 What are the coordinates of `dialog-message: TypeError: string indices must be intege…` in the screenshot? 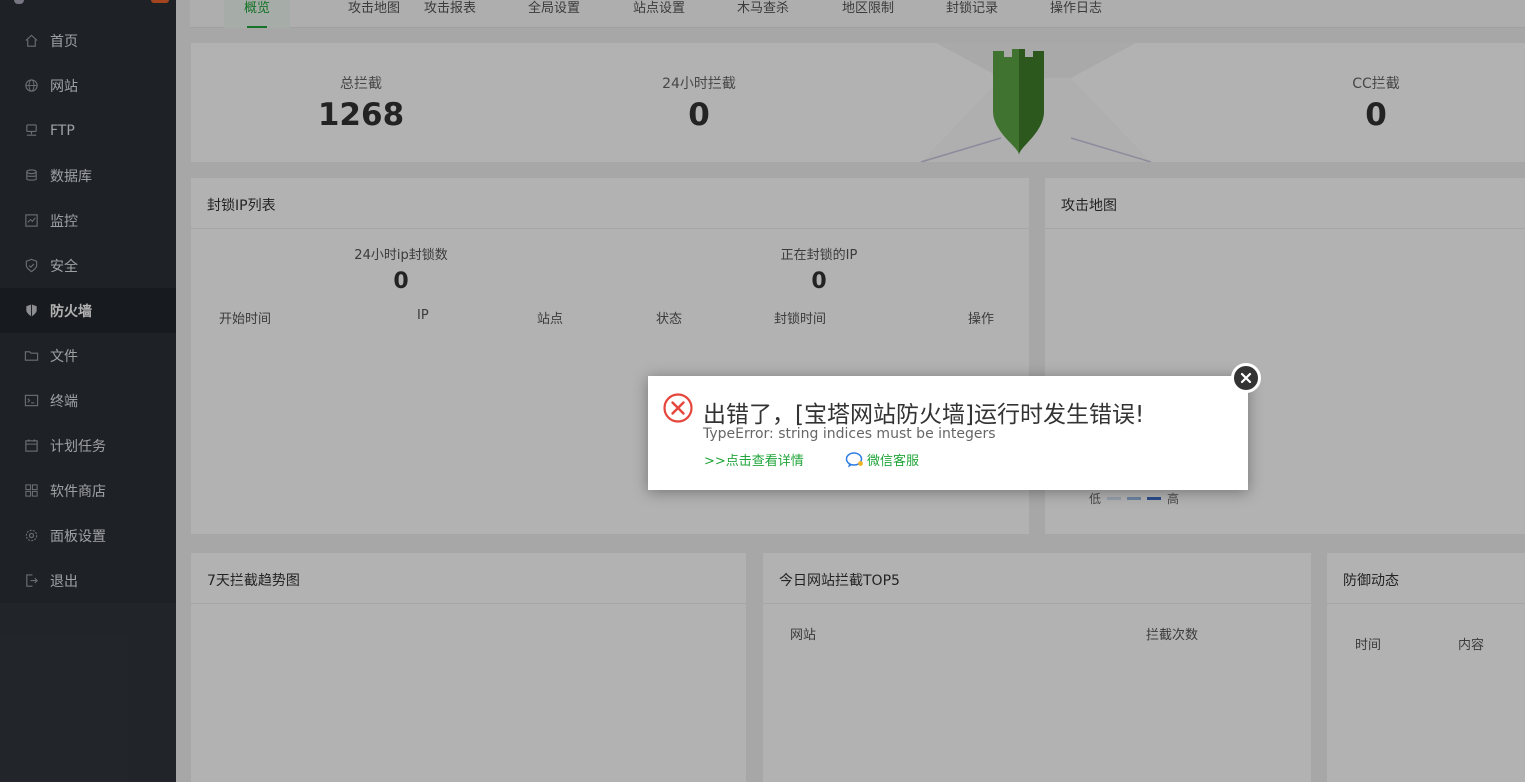 It's located at (849, 434).